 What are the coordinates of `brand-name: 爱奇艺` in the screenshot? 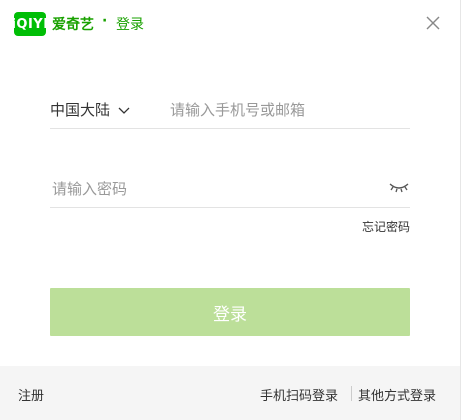 It's located at (73, 25).